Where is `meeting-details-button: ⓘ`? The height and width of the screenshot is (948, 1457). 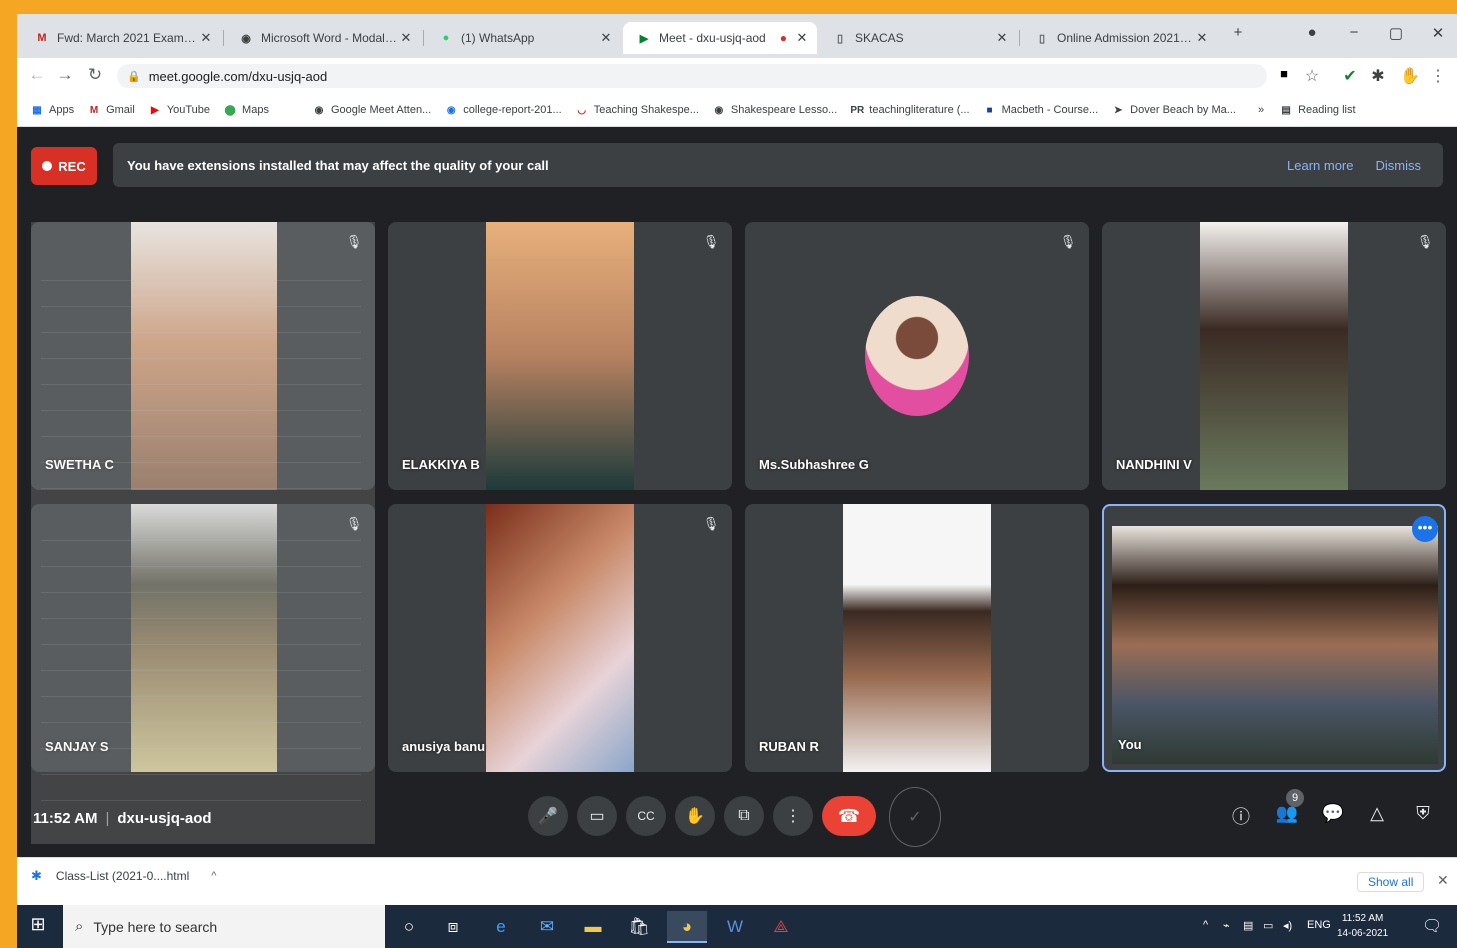 meeting-details-button: ⓘ is located at coordinates (1241, 817).